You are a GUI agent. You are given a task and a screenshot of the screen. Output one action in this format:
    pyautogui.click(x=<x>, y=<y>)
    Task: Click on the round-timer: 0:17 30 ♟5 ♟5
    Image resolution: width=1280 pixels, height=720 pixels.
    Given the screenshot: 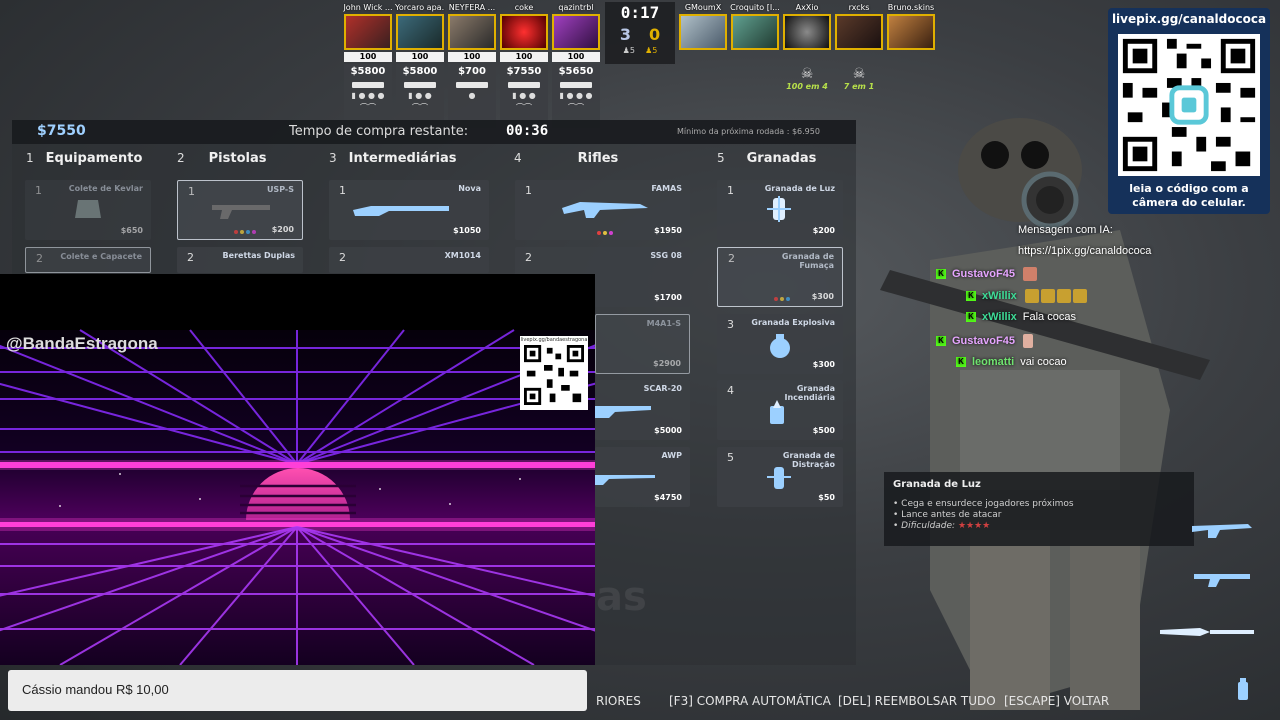 What is the action you would take?
    pyautogui.click(x=640, y=33)
    